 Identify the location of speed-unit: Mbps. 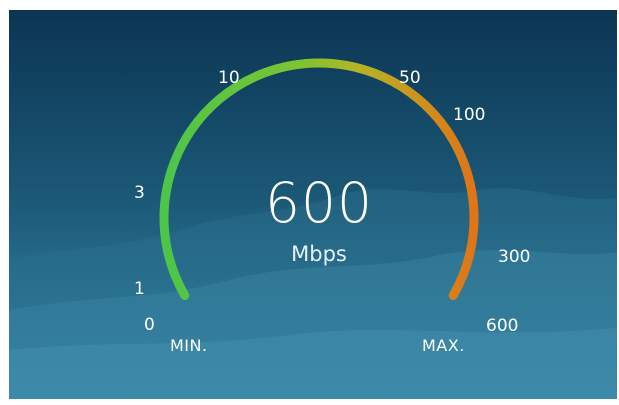
(319, 254).